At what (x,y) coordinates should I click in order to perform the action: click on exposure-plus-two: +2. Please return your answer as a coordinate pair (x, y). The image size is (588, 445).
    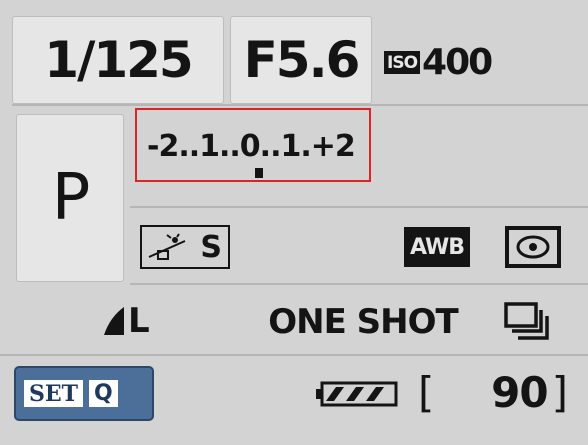
    Looking at the image, I should click on (333, 146).